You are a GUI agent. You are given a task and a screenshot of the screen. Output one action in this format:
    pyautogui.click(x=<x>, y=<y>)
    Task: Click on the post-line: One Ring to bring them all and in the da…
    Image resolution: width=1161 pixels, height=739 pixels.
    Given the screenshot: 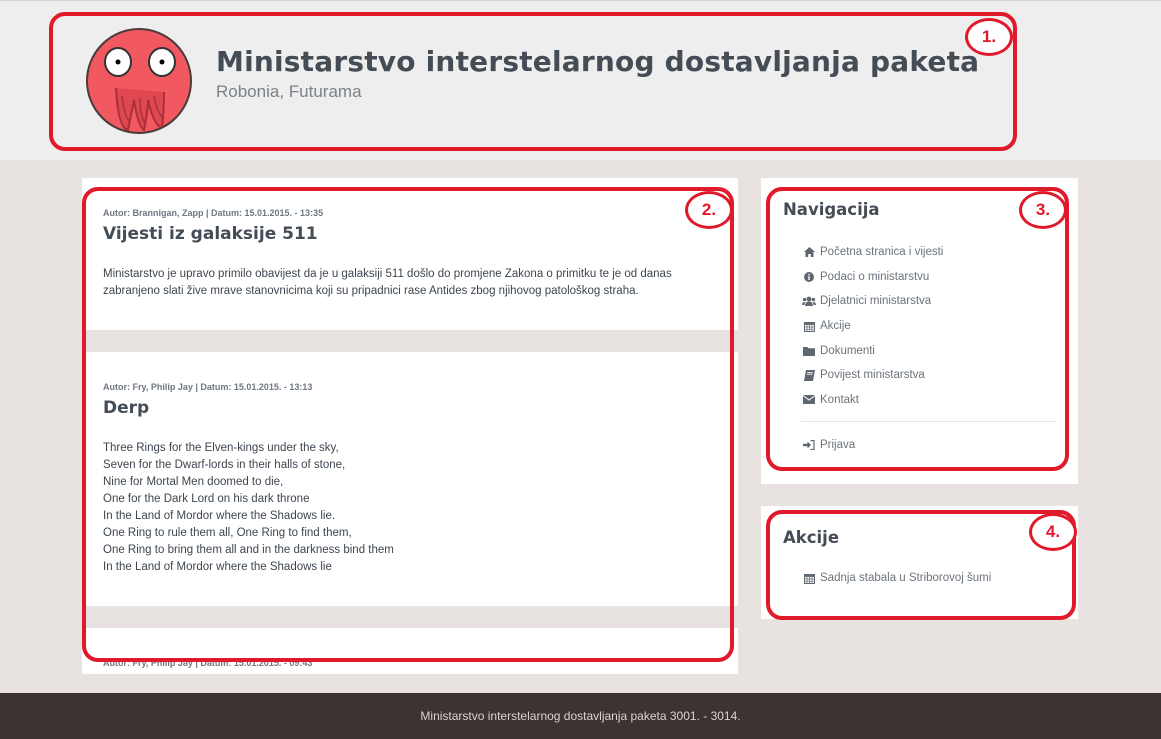 What is the action you would take?
    pyautogui.click(x=248, y=550)
    